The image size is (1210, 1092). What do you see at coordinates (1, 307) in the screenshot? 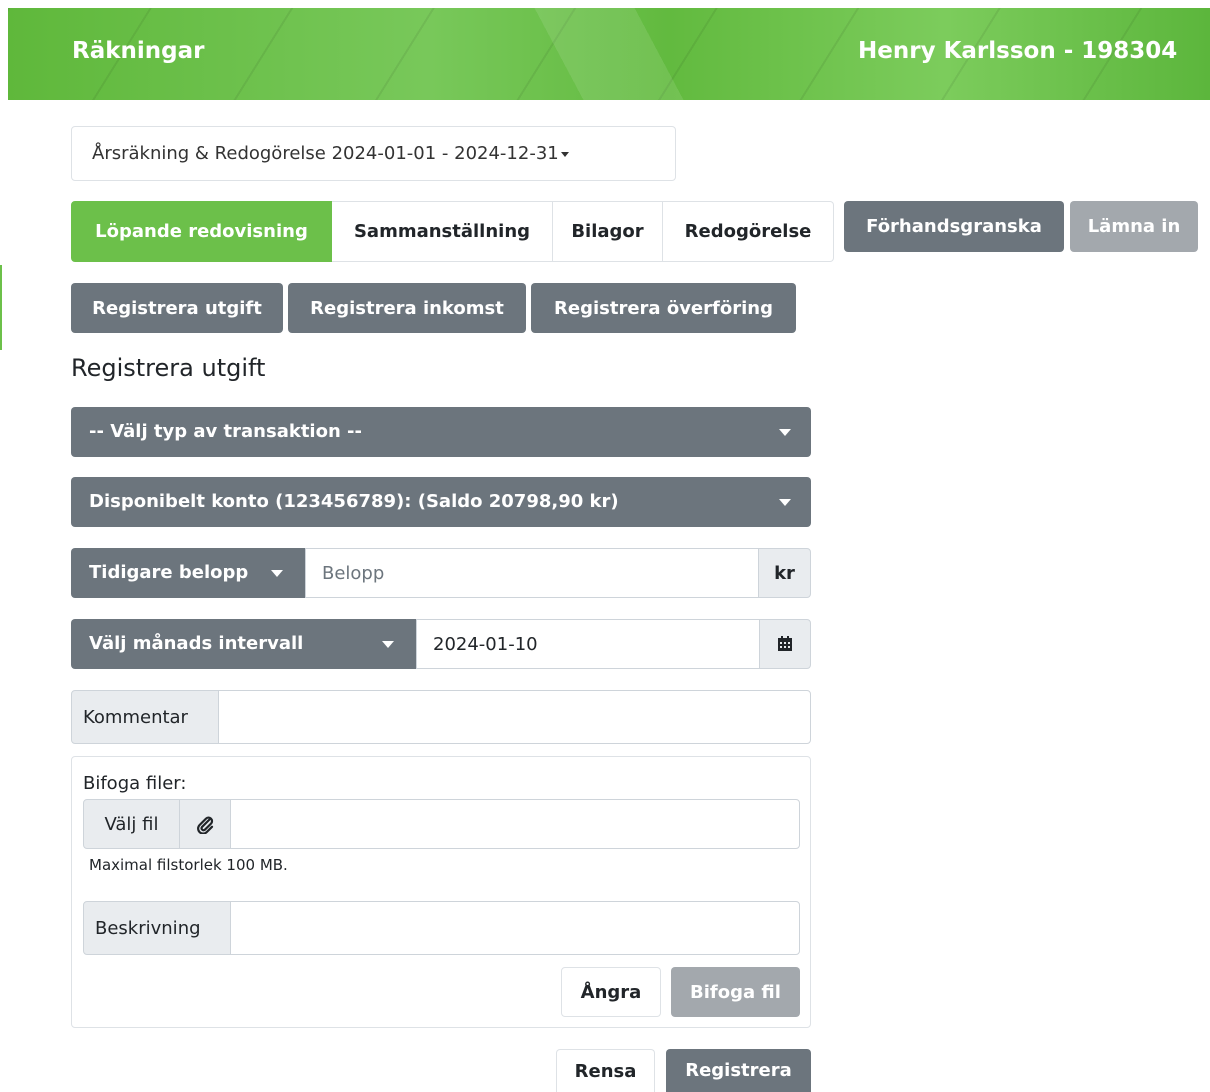
I see `left-accent-bar` at bounding box center [1, 307].